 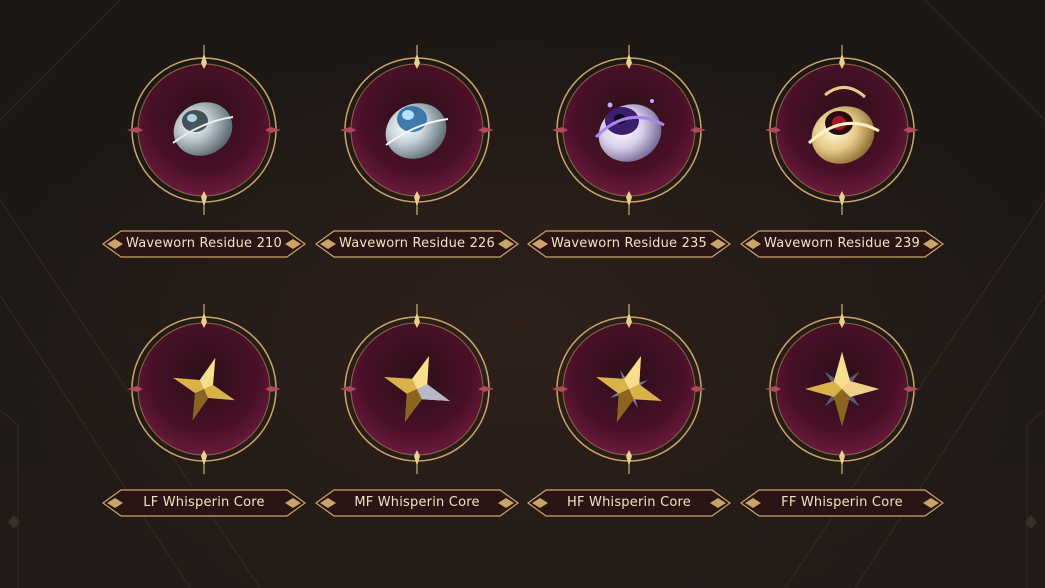 I want to click on item-label: LF Whisperin Core, so click(x=204, y=502).